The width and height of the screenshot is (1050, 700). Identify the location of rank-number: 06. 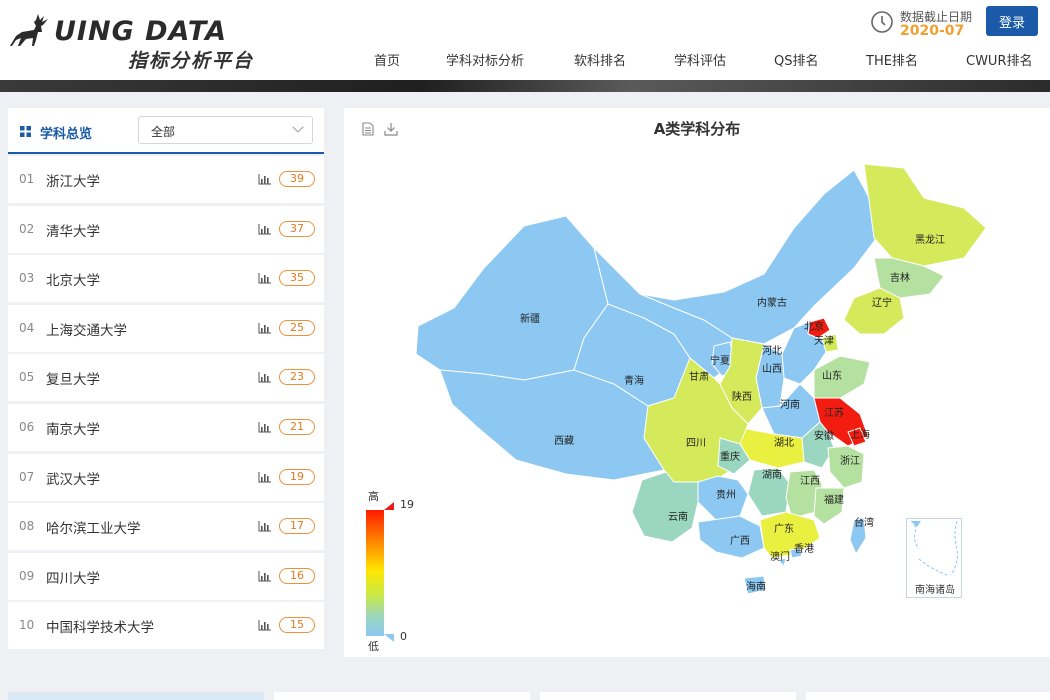
(27, 427).